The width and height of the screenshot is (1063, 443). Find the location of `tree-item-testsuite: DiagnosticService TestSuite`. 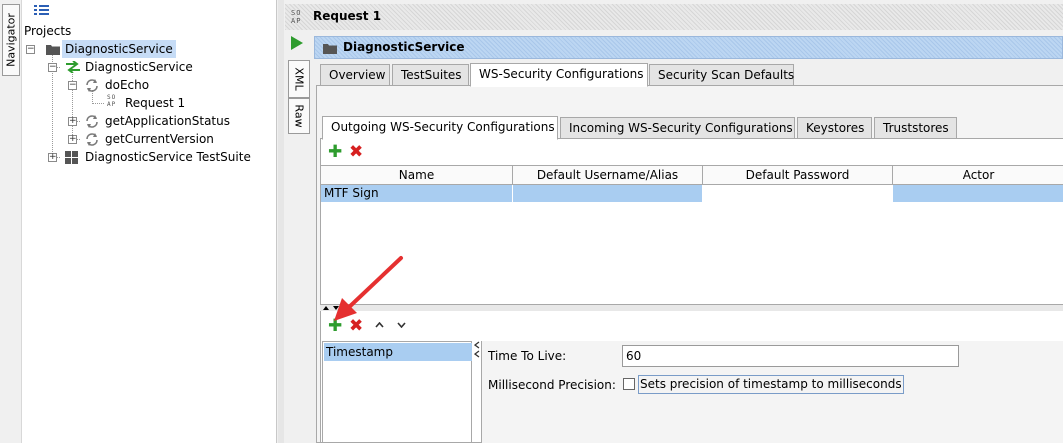

tree-item-testsuite: DiagnosticService TestSuite is located at coordinates (168, 157).